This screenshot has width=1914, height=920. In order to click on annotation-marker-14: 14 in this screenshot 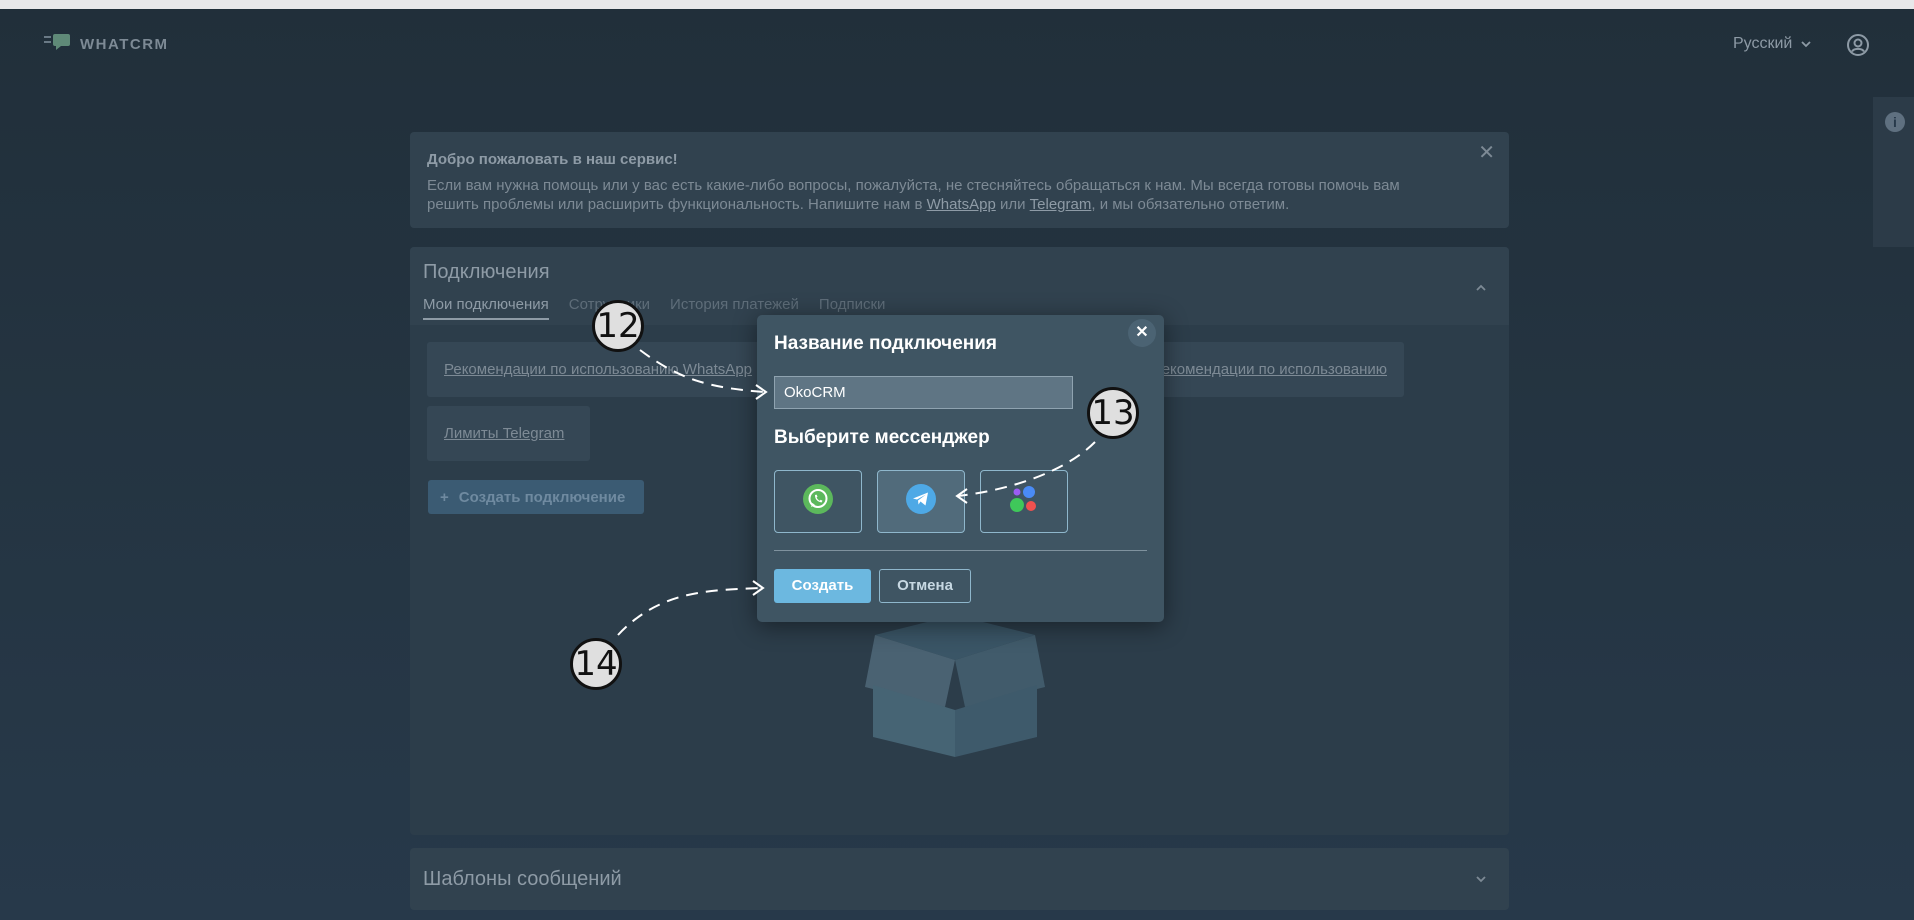, I will do `click(596, 664)`.